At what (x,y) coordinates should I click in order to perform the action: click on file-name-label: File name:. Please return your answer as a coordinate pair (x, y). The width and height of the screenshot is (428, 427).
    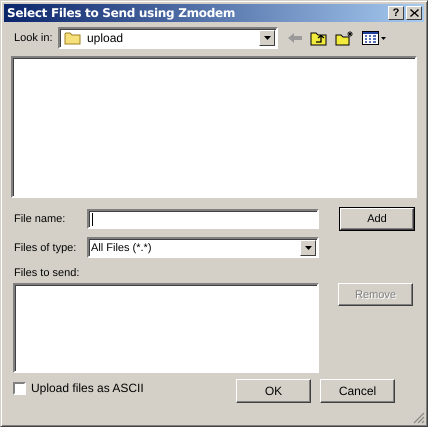
    Looking at the image, I should click on (40, 218).